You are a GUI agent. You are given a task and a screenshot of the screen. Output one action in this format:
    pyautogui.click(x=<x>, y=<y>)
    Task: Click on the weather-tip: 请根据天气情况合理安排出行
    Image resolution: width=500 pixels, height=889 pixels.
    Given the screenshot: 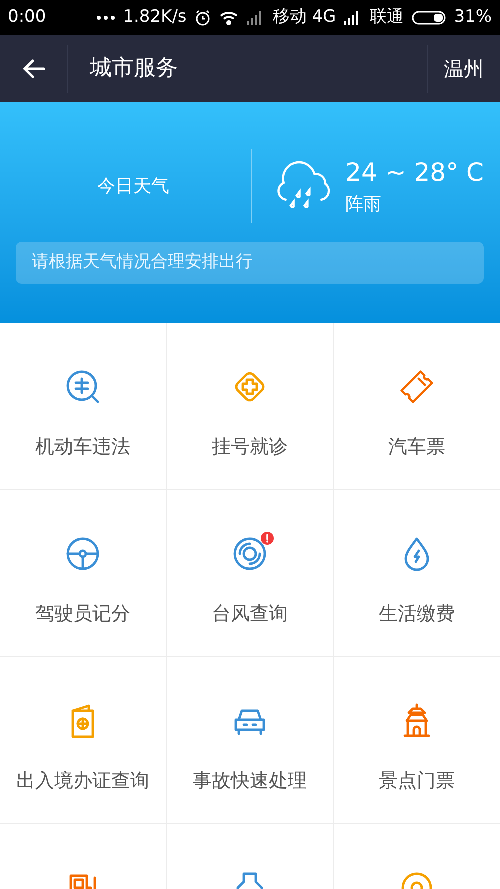 What is the action you would take?
    pyautogui.click(x=250, y=263)
    